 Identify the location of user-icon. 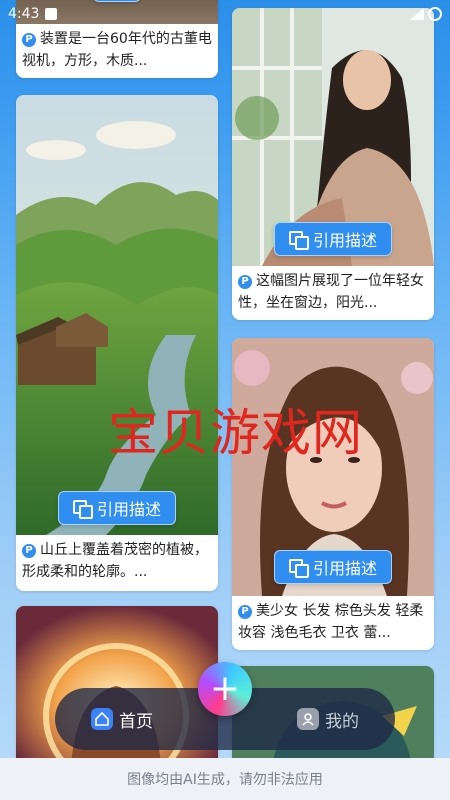
(308, 719).